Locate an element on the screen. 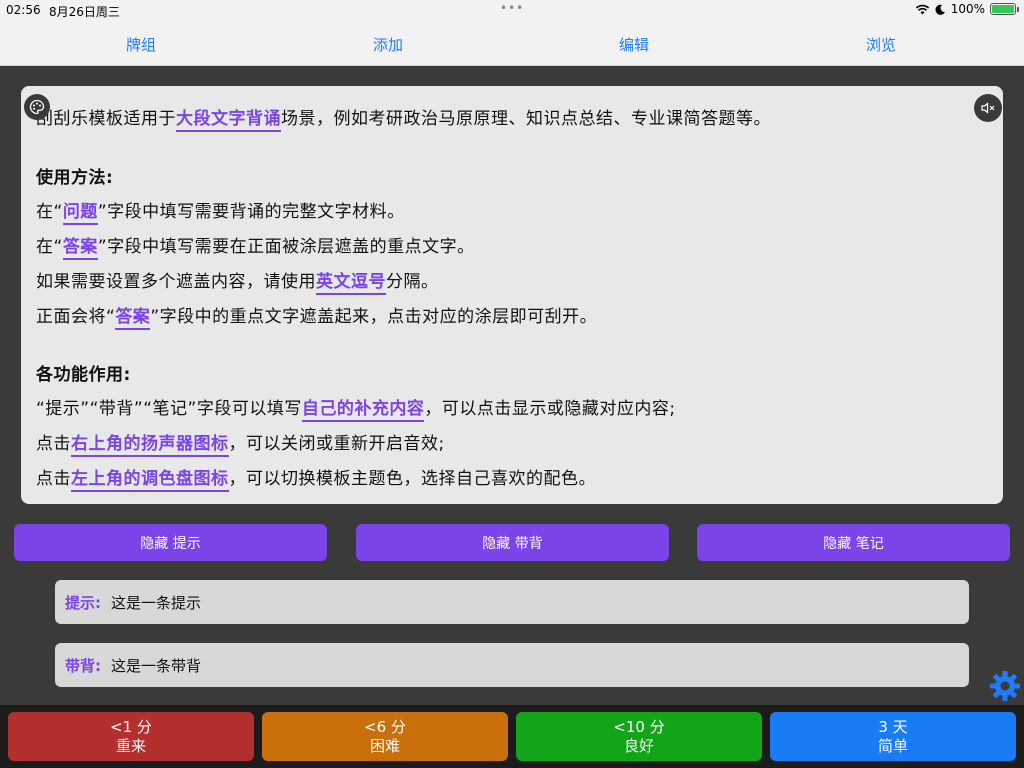 This screenshot has height=768, width=1024. nav-browse: 浏览 is located at coordinates (881, 44).